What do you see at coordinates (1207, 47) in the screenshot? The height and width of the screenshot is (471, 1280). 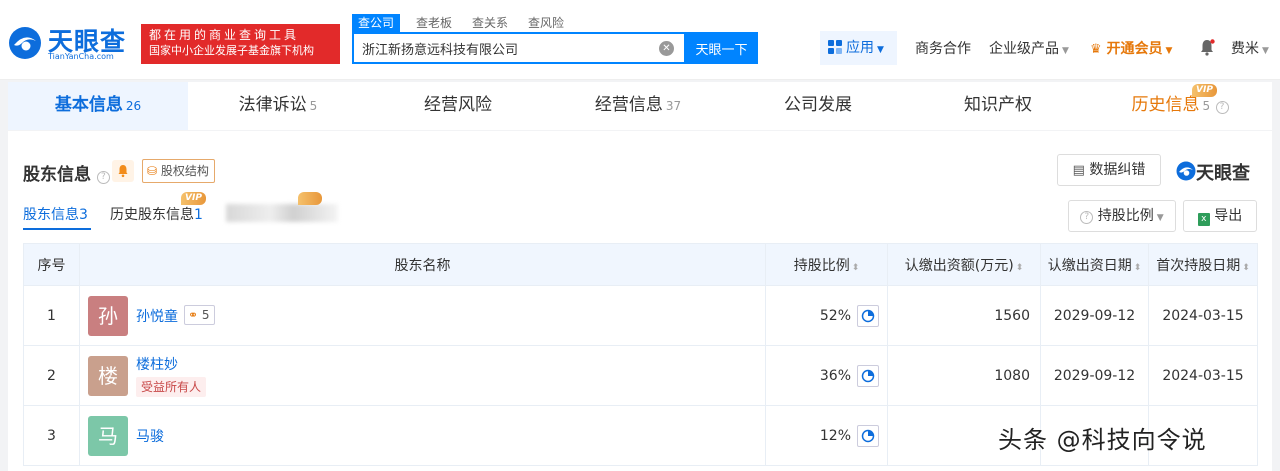 I see `bell-icon` at bounding box center [1207, 47].